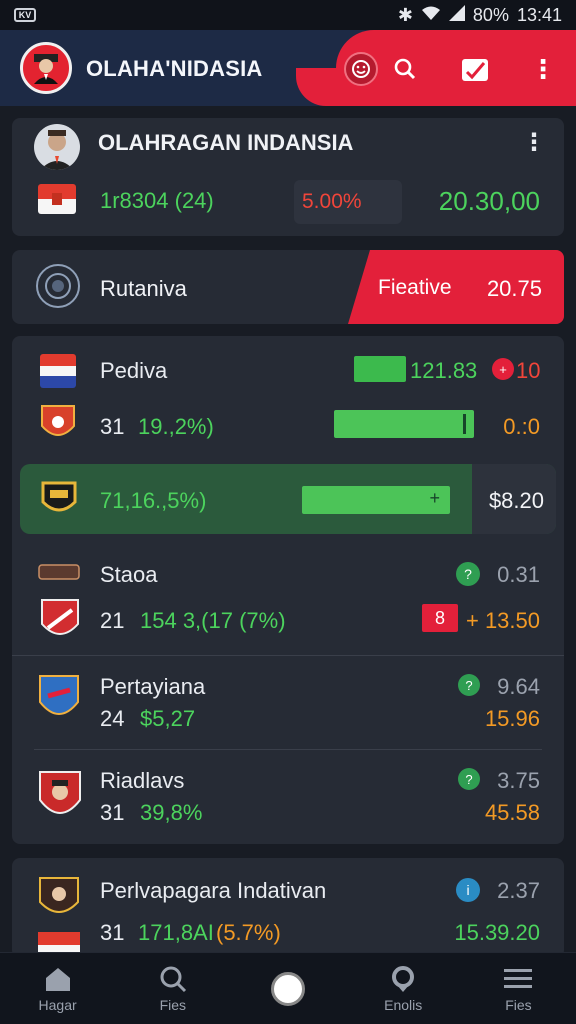  Describe the element at coordinates (288, 703) in the screenshot. I see `list-item: Pertayiana ? 9.64 24 $5,27 15.96` at that location.